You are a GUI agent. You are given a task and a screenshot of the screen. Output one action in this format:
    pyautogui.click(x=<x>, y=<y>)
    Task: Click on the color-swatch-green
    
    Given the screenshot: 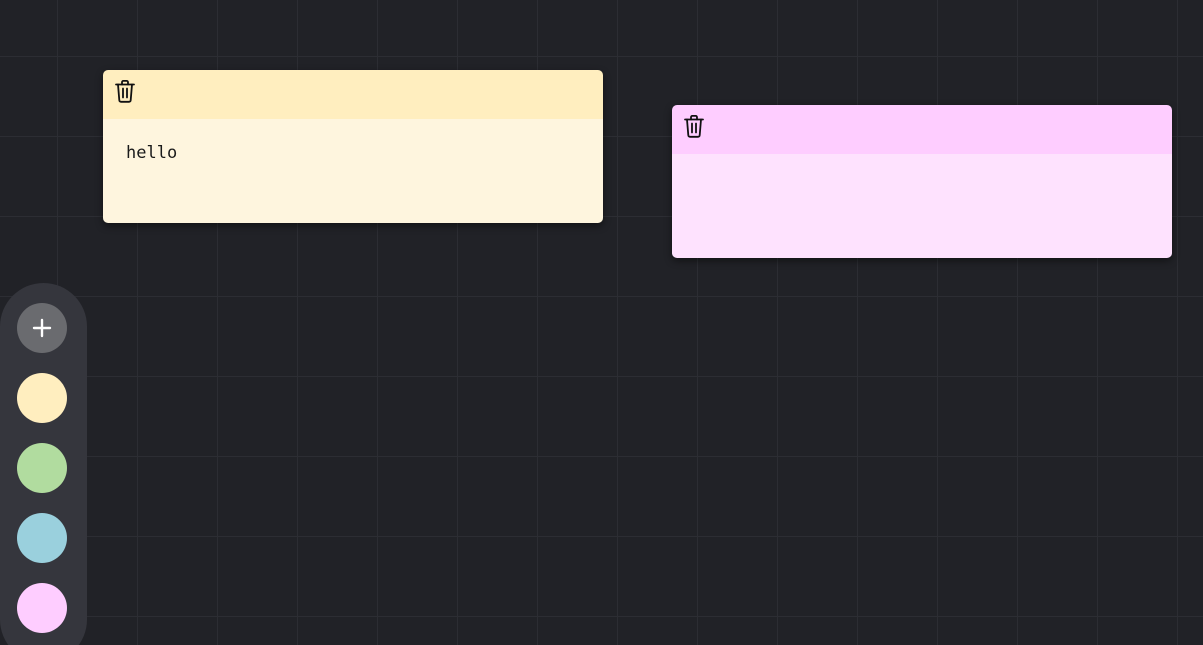 What is the action you would take?
    pyautogui.click(x=42, y=468)
    